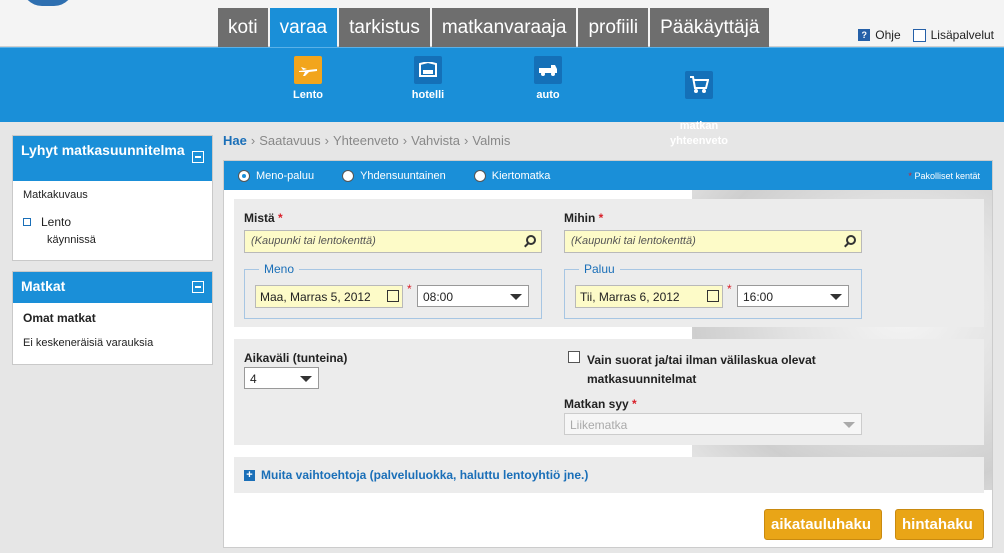  Describe the element at coordinates (599, 425) in the screenshot. I see `trip-reason-value: Liikematka` at that location.